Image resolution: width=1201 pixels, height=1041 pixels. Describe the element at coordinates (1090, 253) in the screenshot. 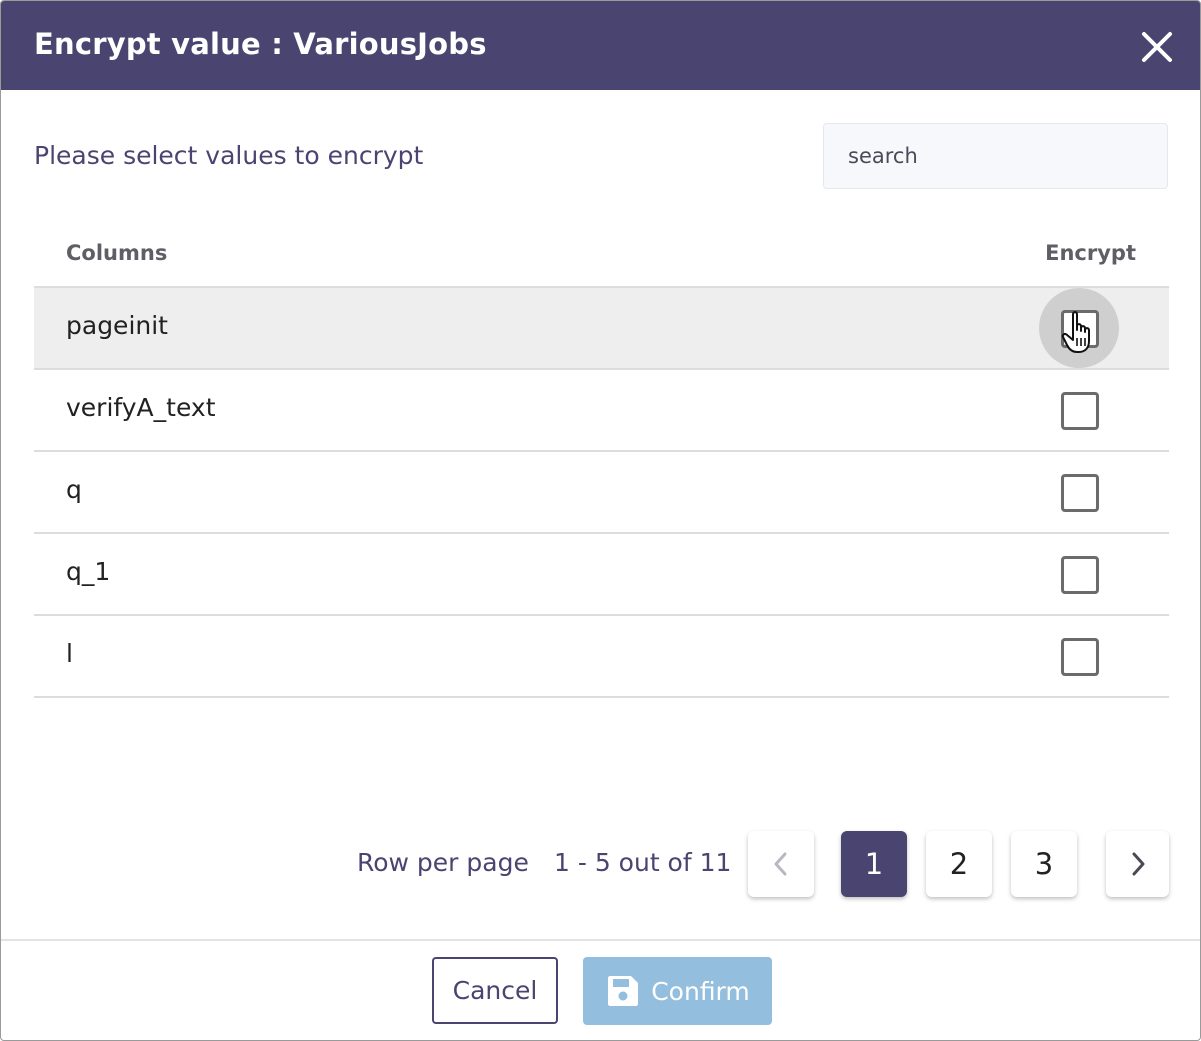

I see `column-header-encrypt: Encrypt` at that location.